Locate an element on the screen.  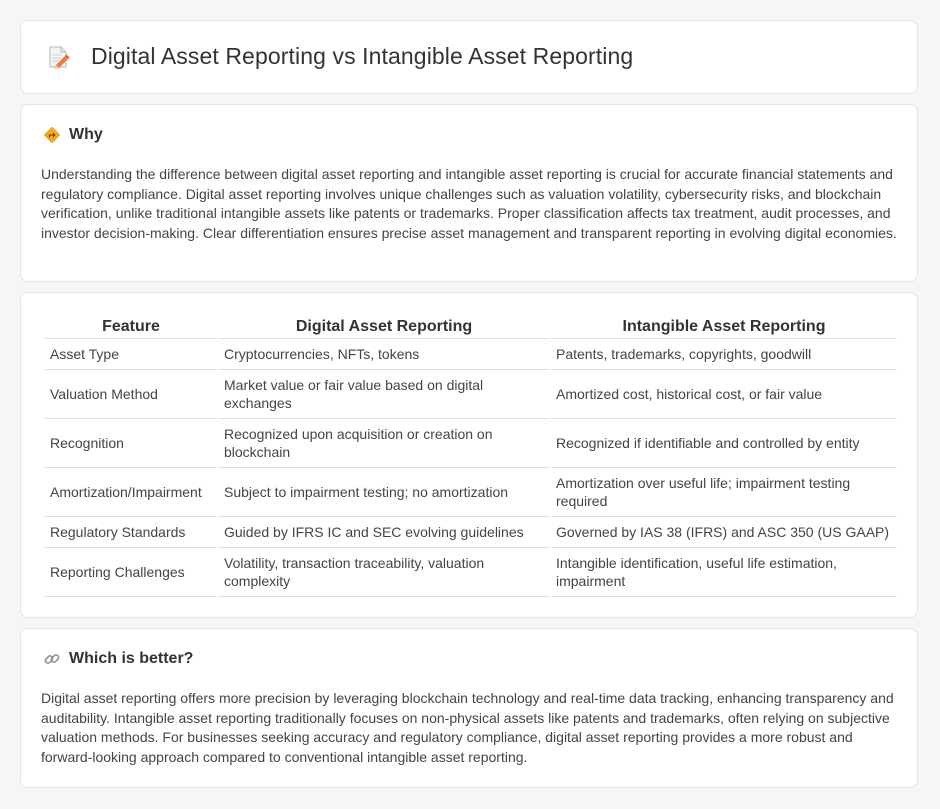
feature-cell: Reporting Challenges is located at coordinates (131, 572).